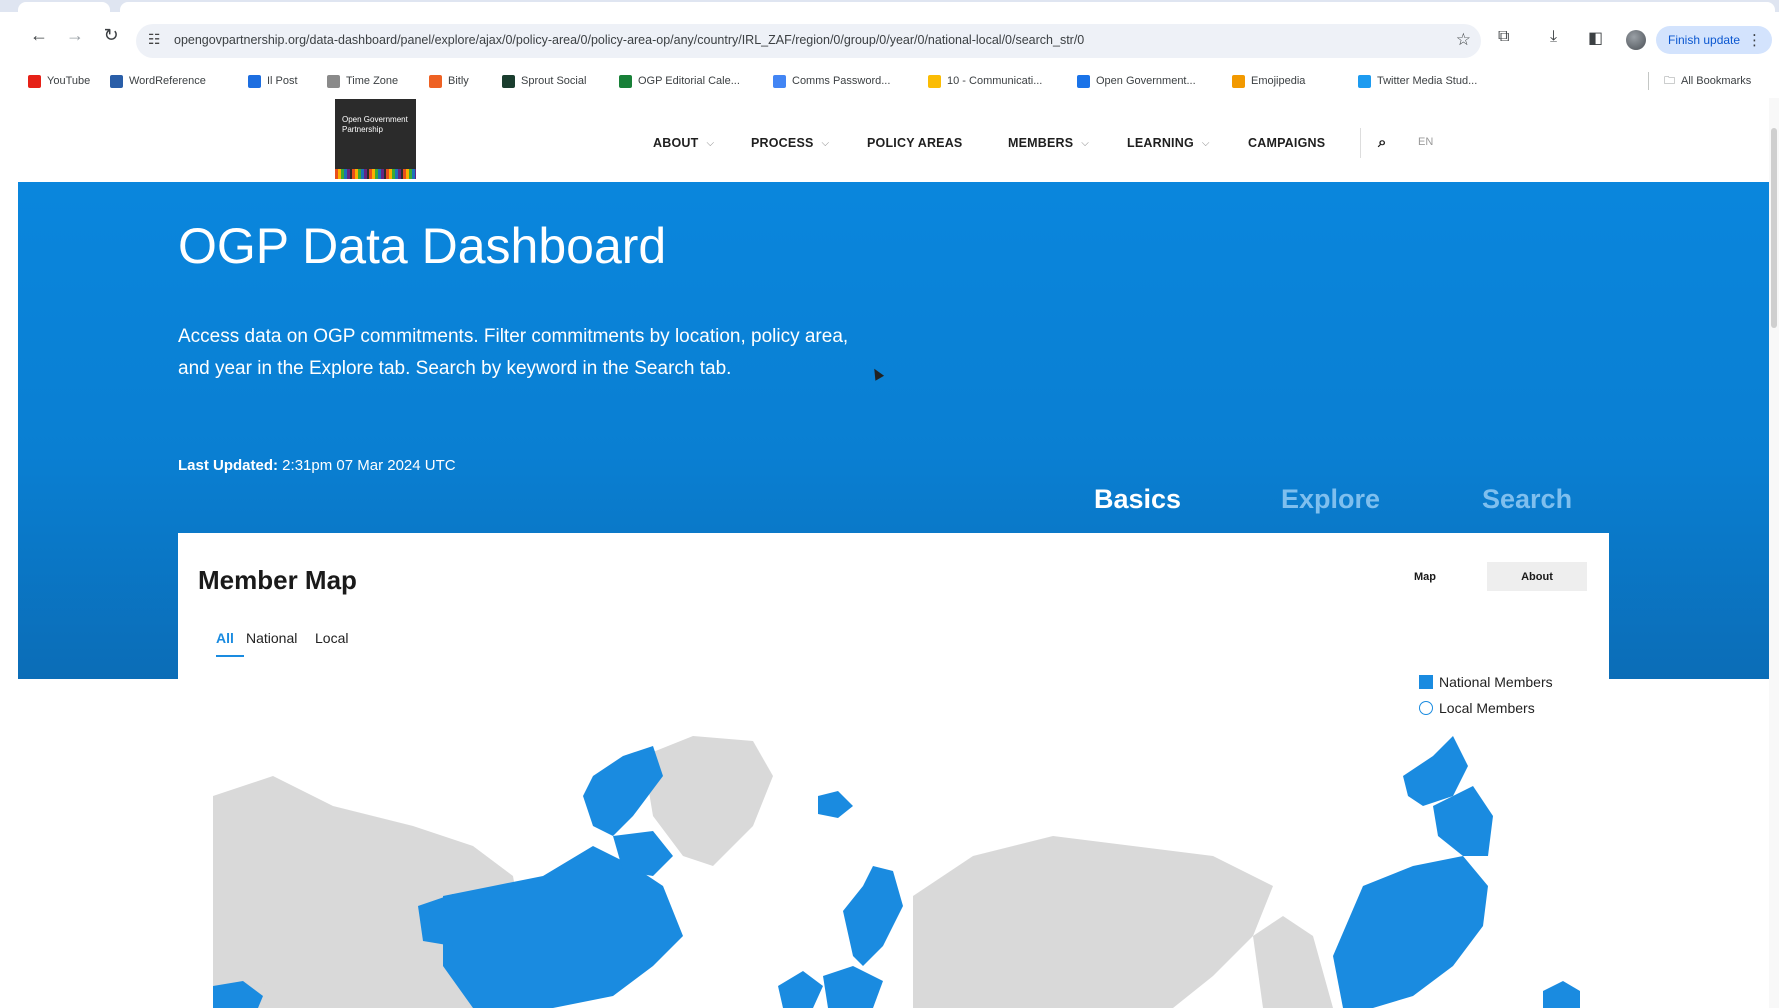 The width and height of the screenshot is (1779, 1008). What do you see at coordinates (271, 638) in the screenshot?
I see `subtab-national: National` at bounding box center [271, 638].